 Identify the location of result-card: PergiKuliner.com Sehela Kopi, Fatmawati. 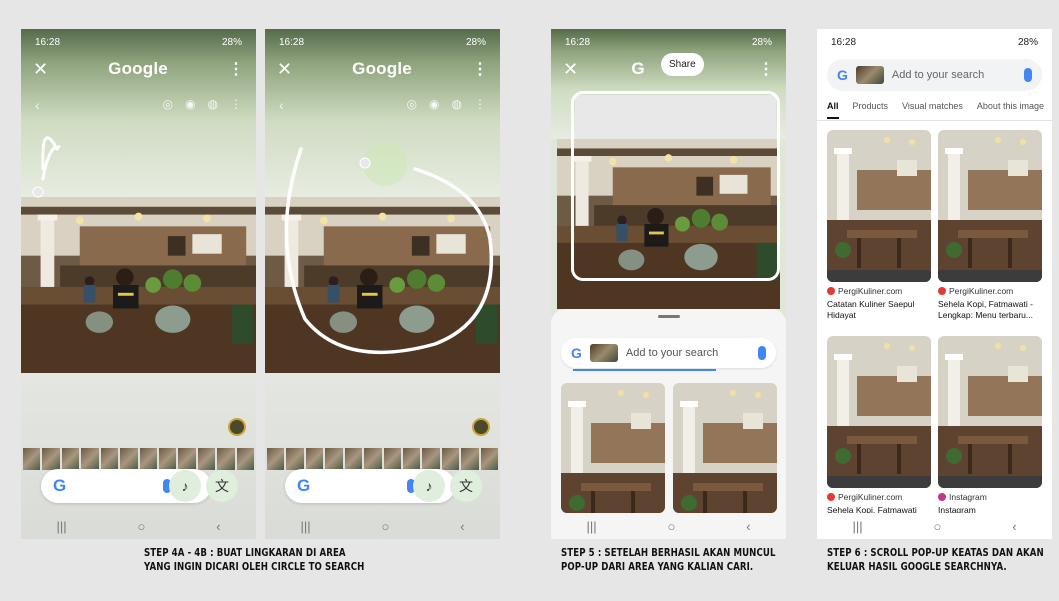
(879, 426).